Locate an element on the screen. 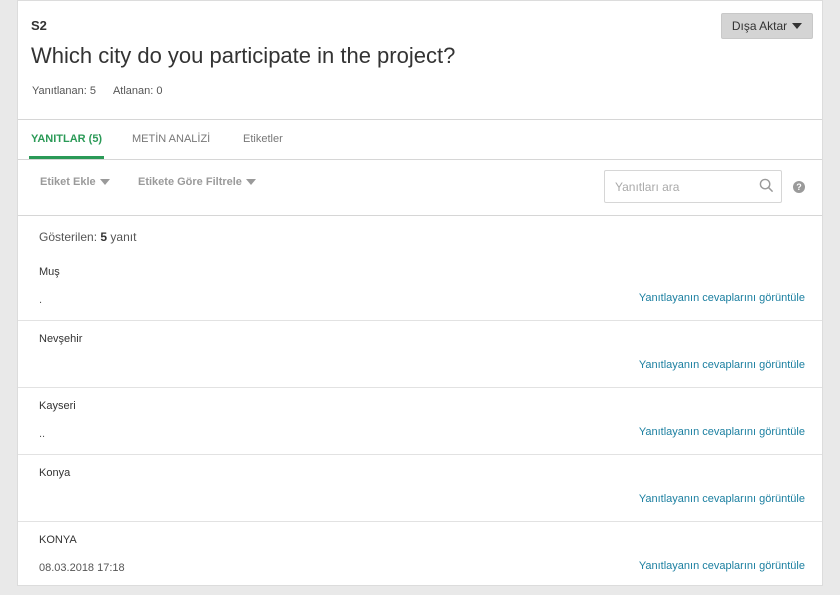 The height and width of the screenshot is (595, 840). filter-by-tag-dropdown: Etikete Göre Filtrele is located at coordinates (197, 182).